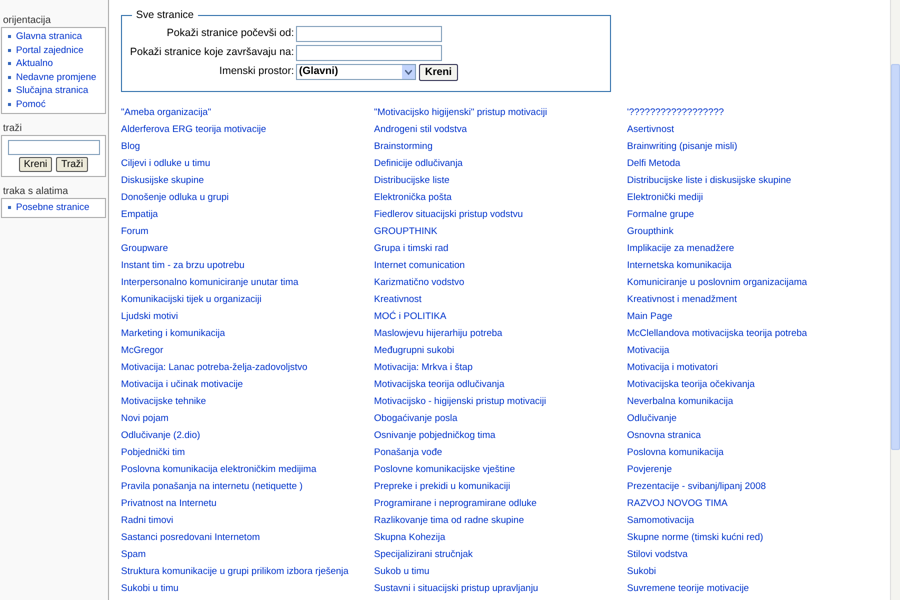 This screenshot has height=600, width=900. I want to click on page-link: Implikacije za menadžere, so click(680, 248).